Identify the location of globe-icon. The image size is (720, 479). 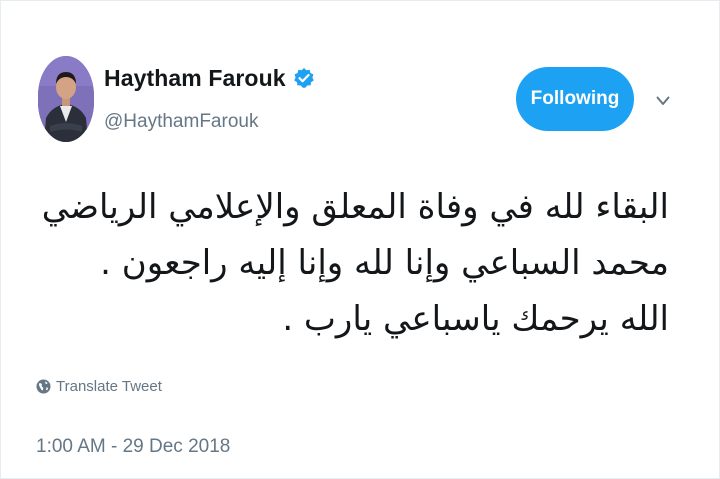
(43, 386).